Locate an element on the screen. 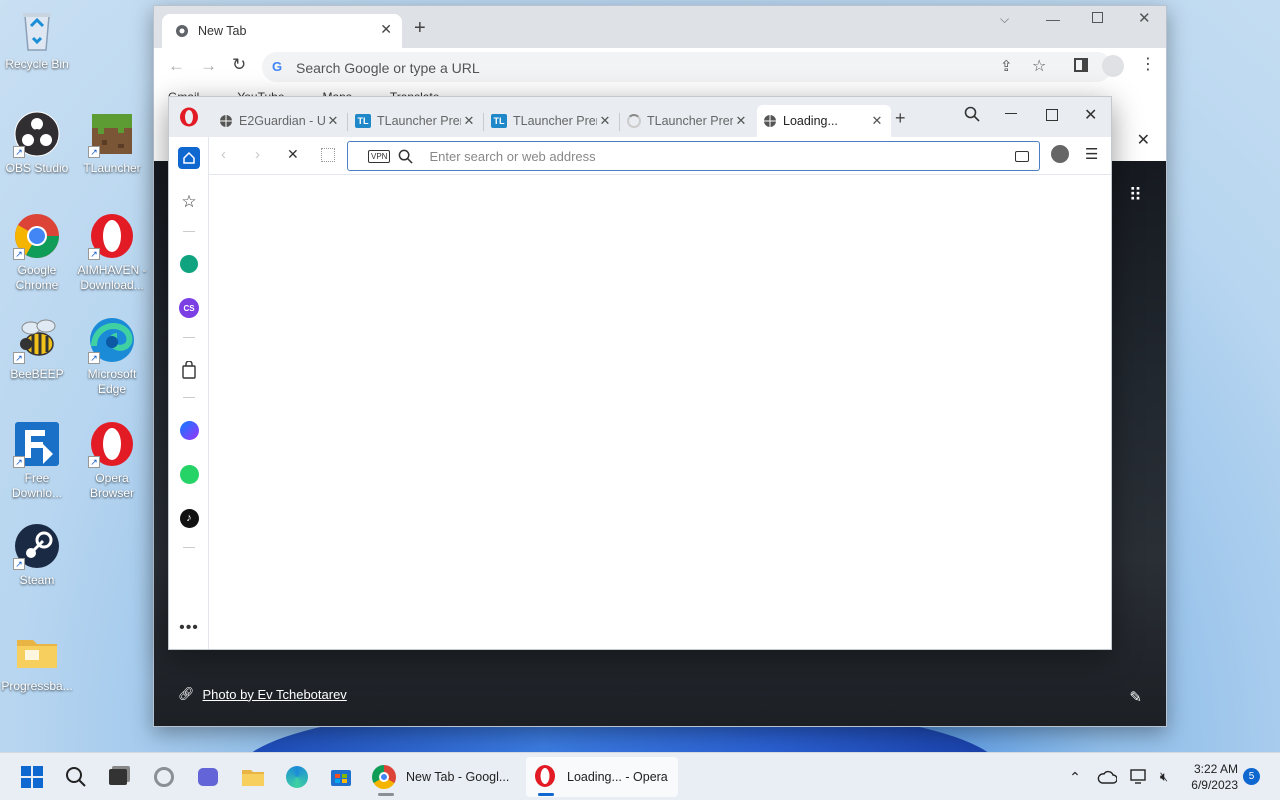 The image size is (1280, 800). photo-credit: 🔗︎ Photo by Ev Tchebotarev is located at coordinates (262, 694).